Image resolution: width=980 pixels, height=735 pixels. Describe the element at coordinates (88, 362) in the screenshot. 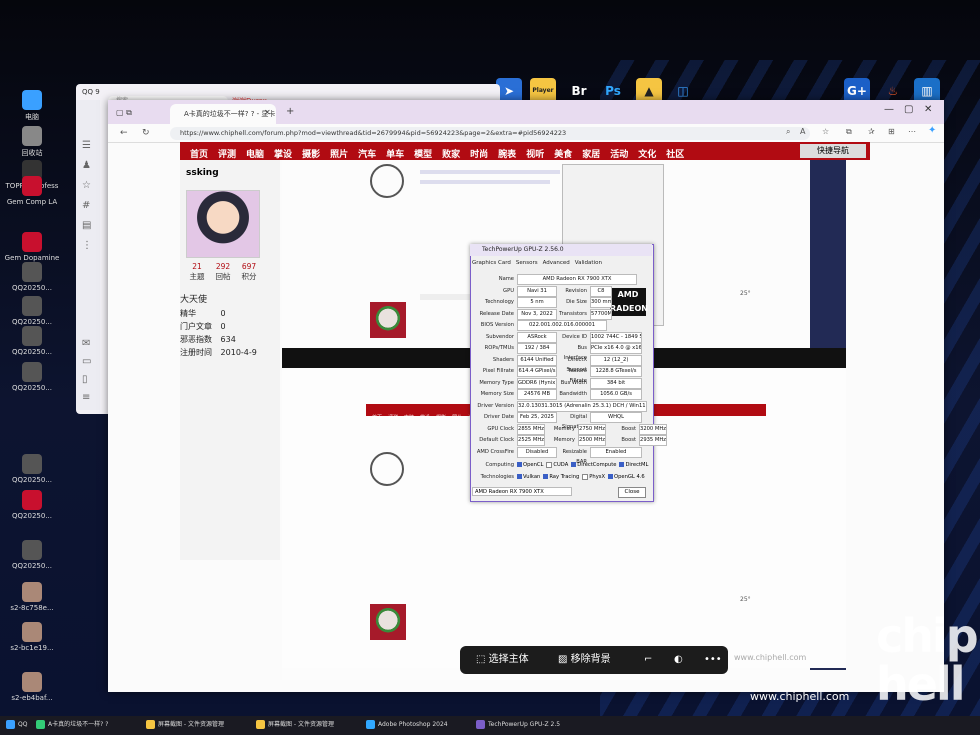

I see `folder-icon: ▭` at that location.